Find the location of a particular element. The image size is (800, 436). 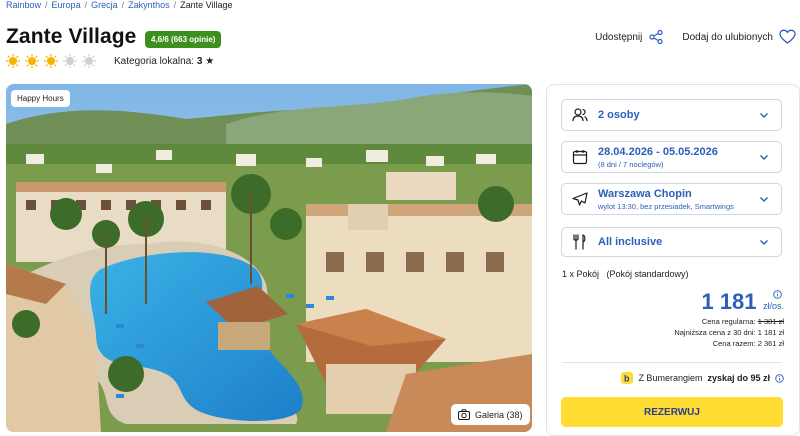

bumerang-promo: b Z Bumerangiem zyskaj do 95 zł is located at coordinates (702, 378).